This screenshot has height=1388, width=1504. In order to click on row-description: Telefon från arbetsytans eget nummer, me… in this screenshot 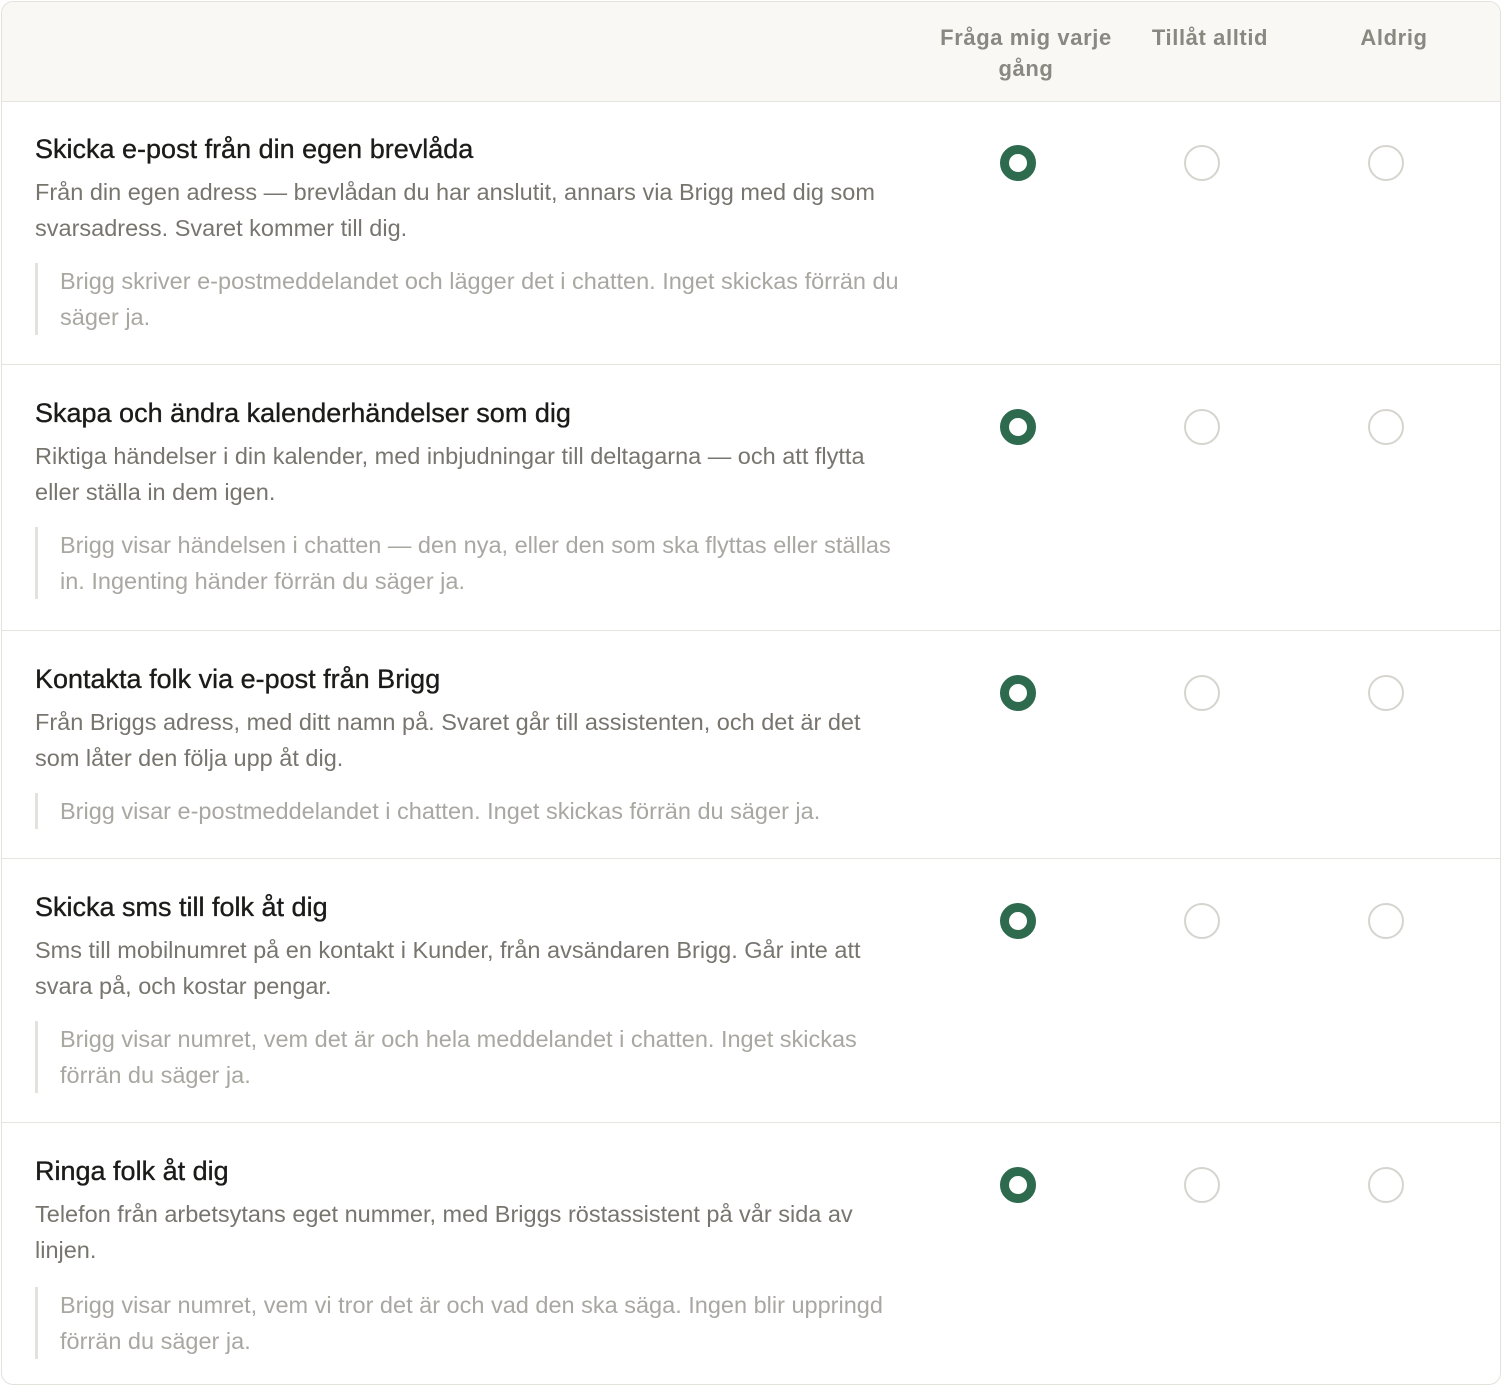, I will do `click(444, 1232)`.